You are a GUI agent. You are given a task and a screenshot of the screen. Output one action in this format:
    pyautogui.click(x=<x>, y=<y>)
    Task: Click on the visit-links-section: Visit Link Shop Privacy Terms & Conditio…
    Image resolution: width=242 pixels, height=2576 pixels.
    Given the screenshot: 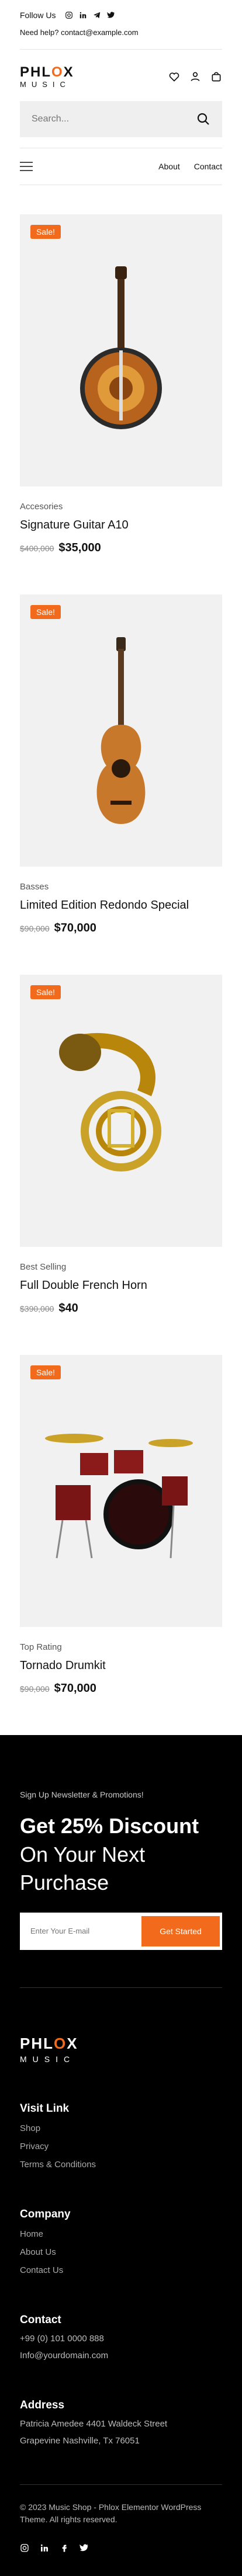 What is the action you would take?
    pyautogui.click(x=121, y=2136)
    